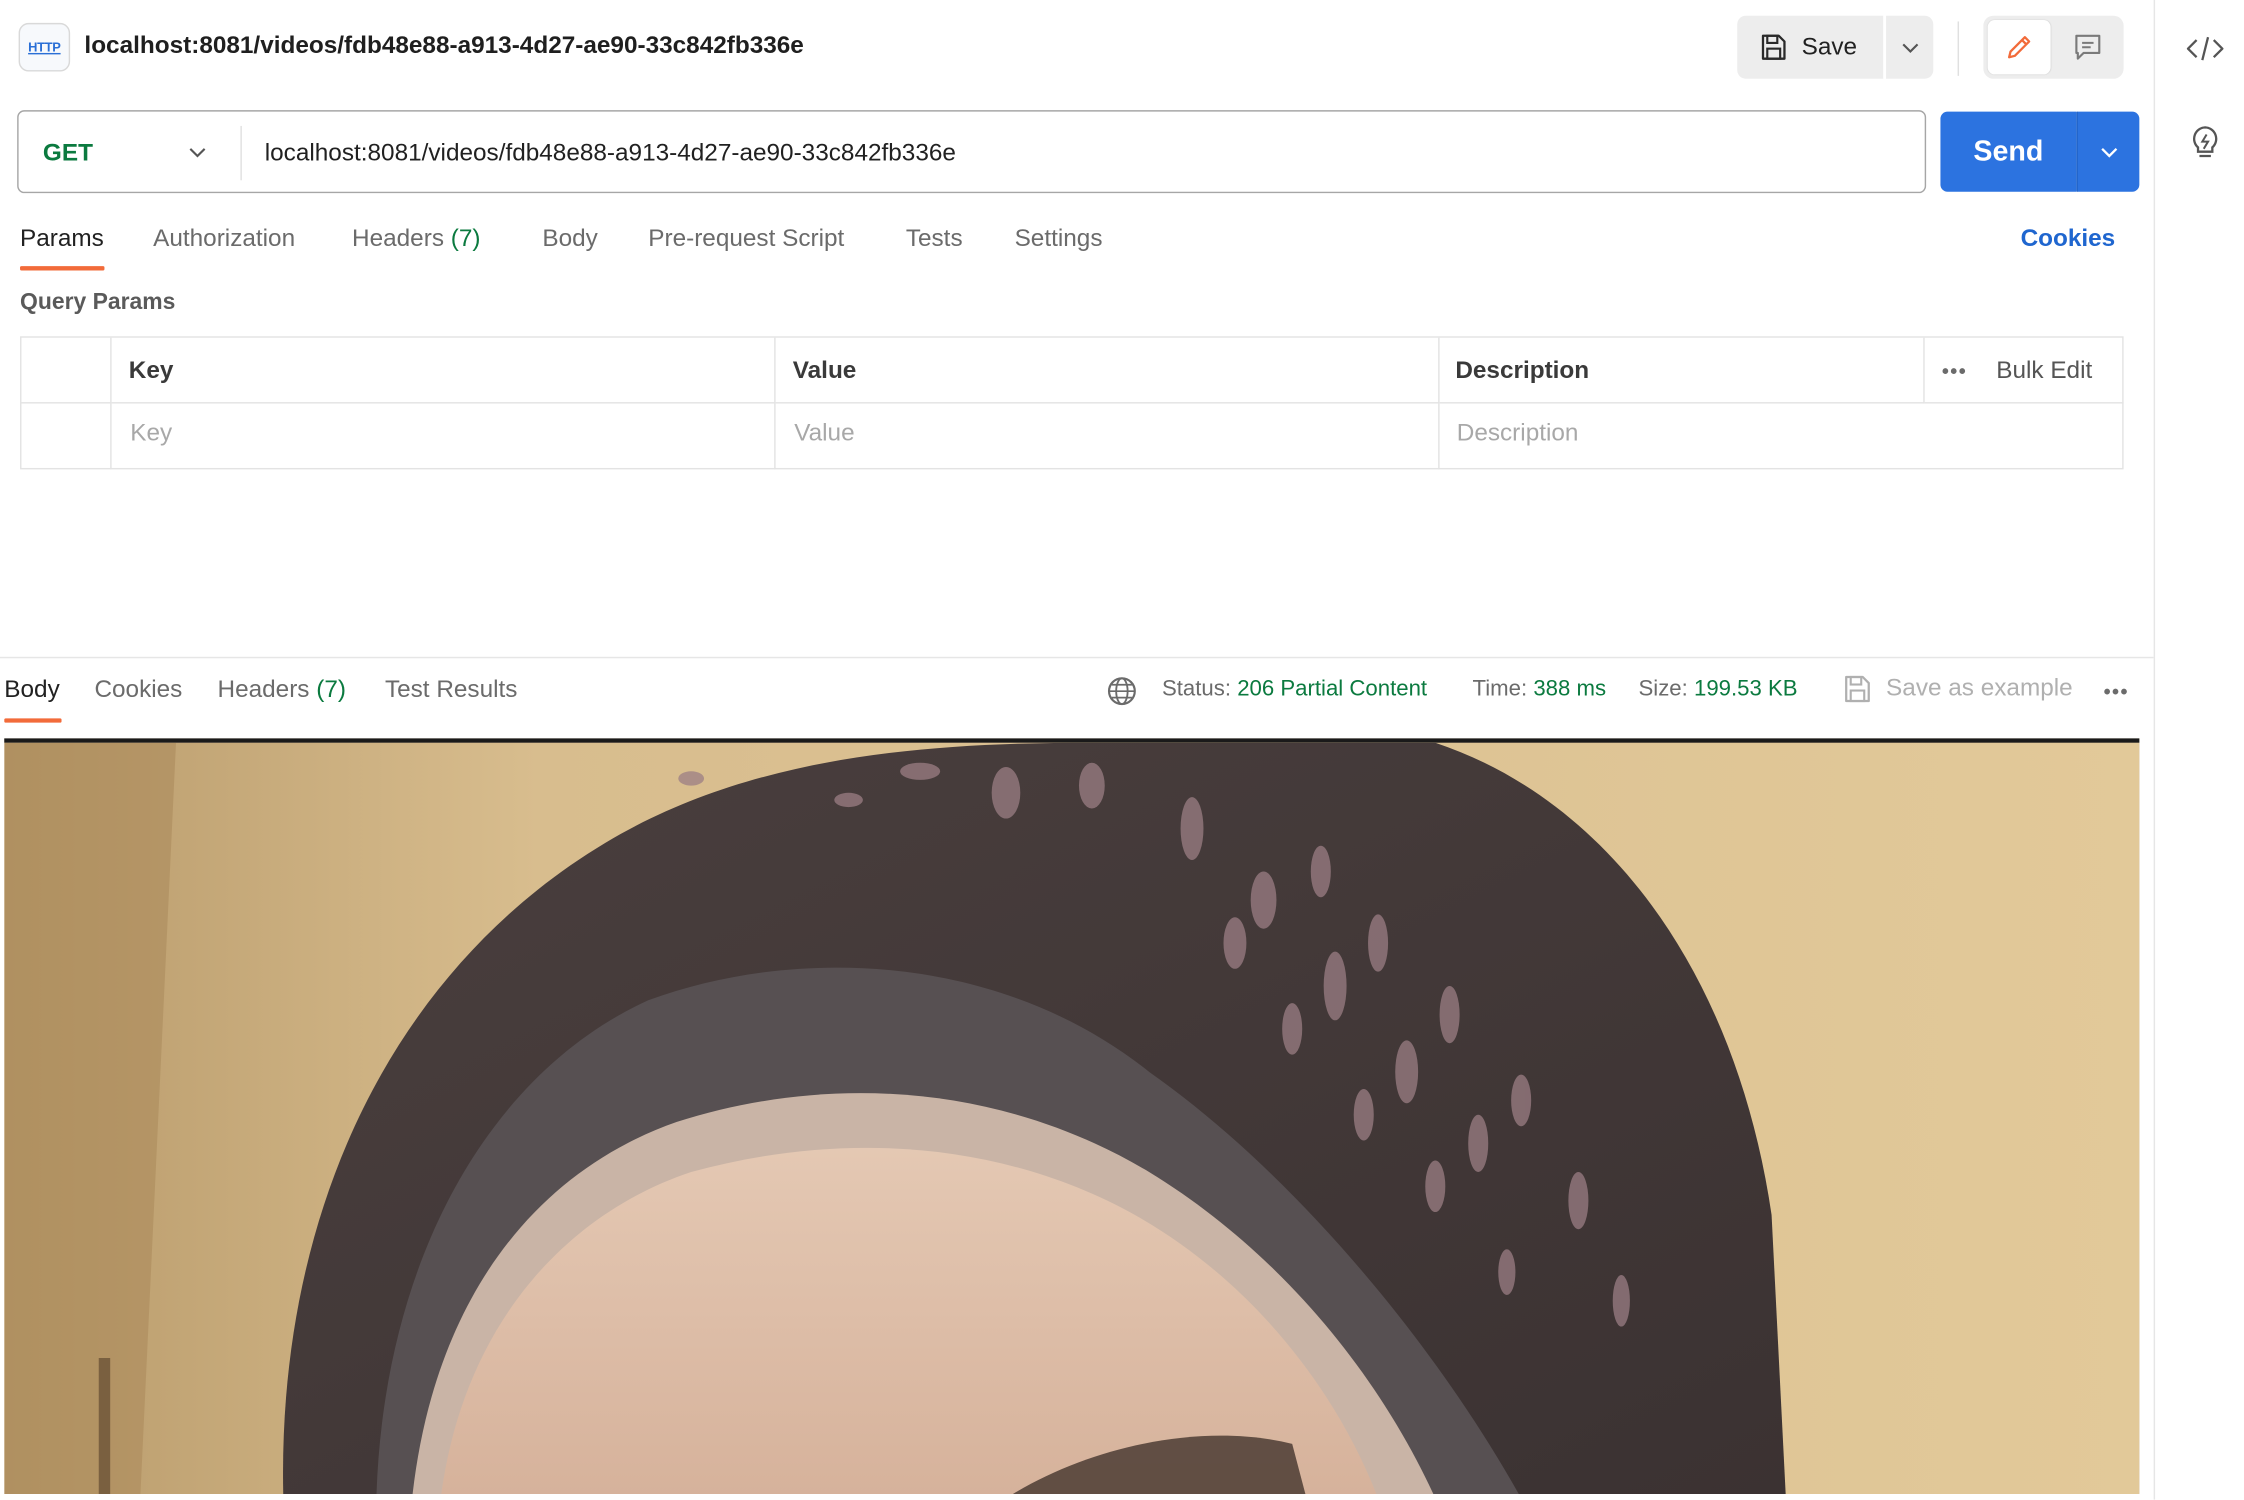  Describe the element at coordinates (44, 47) in the screenshot. I see `http-request-icon: HTTP` at that location.